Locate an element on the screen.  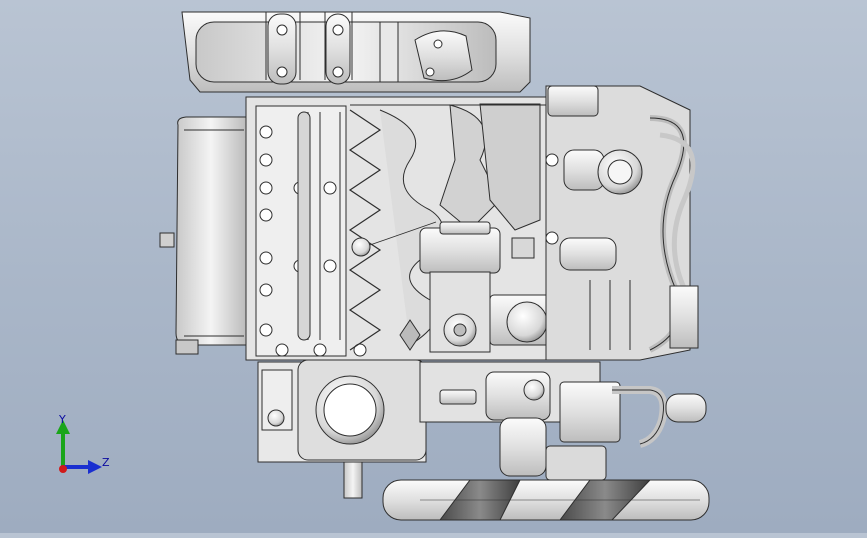
z-axis-arrowhead is located at coordinates (95, 467).